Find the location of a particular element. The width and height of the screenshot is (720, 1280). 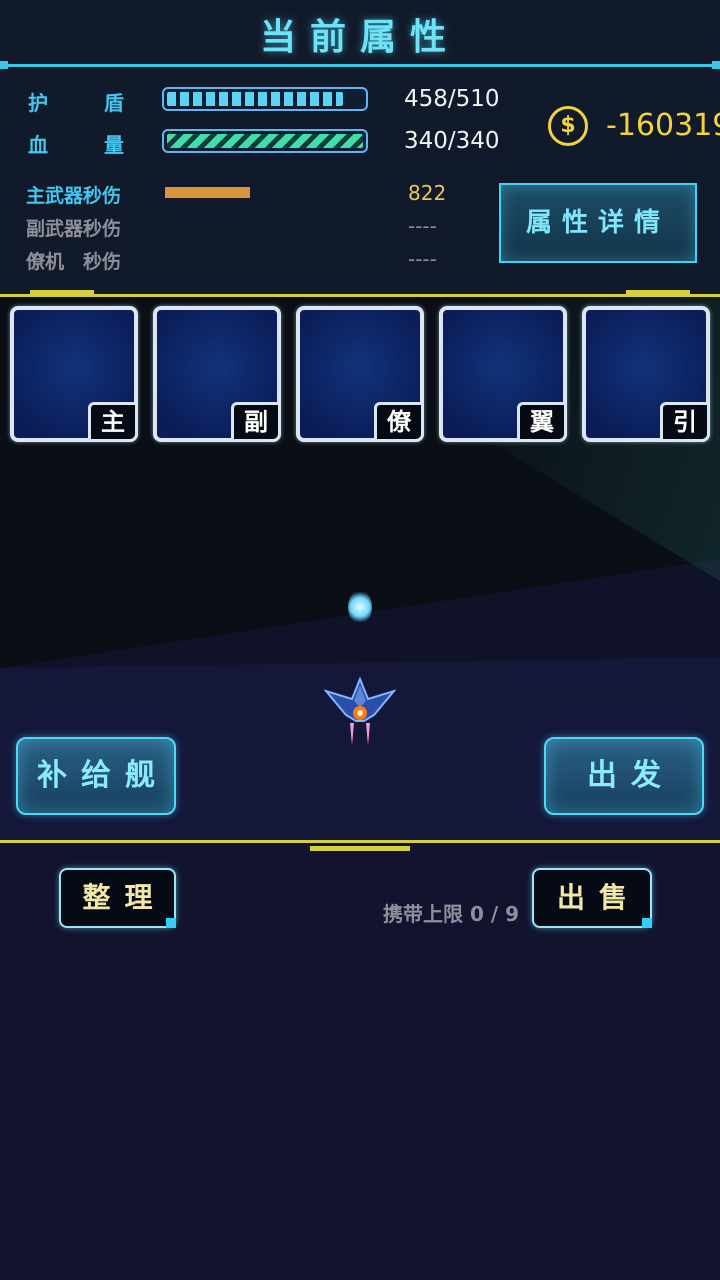

sub-weapon-dps-label: 副武器秒伤 is located at coordinates (74, 229).